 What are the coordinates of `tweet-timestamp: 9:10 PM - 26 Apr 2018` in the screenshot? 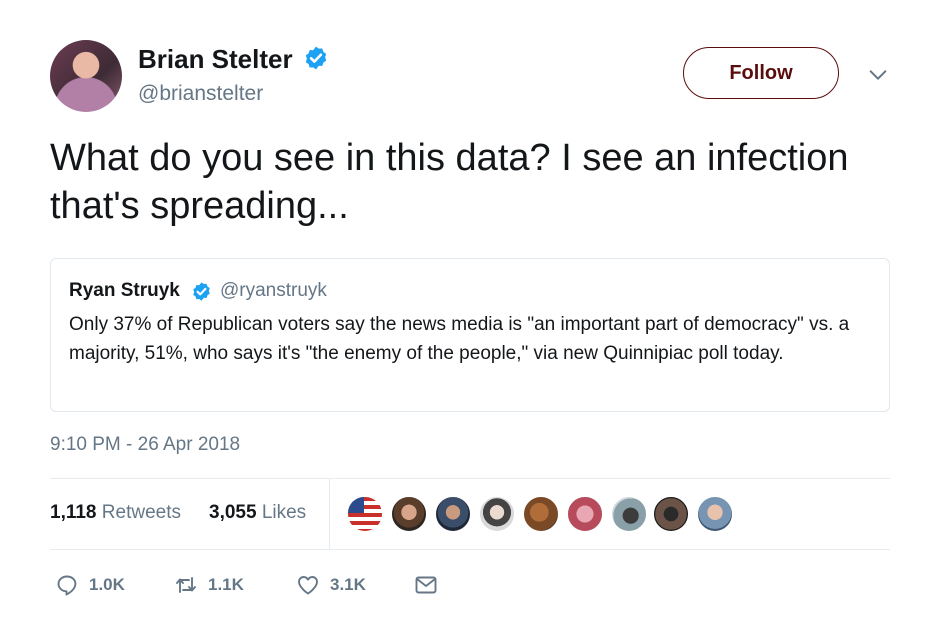 It's located at (145, 445).